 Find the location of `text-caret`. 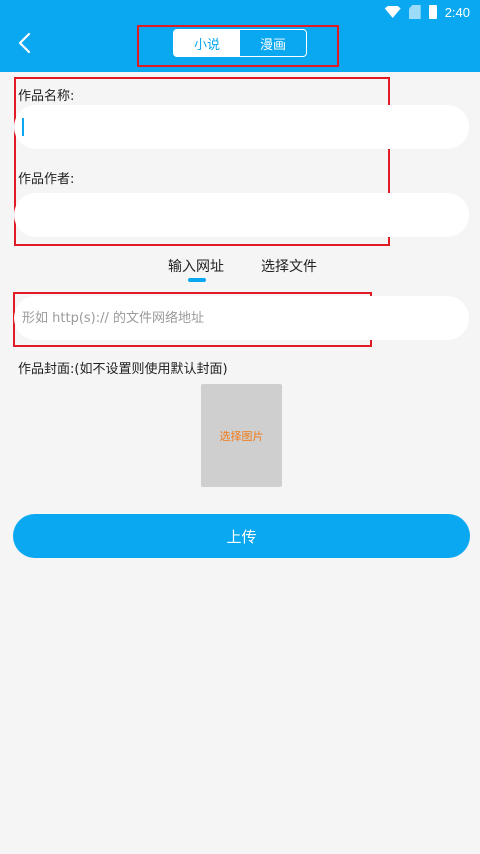

text-caret is located at coordinates (23, 127).